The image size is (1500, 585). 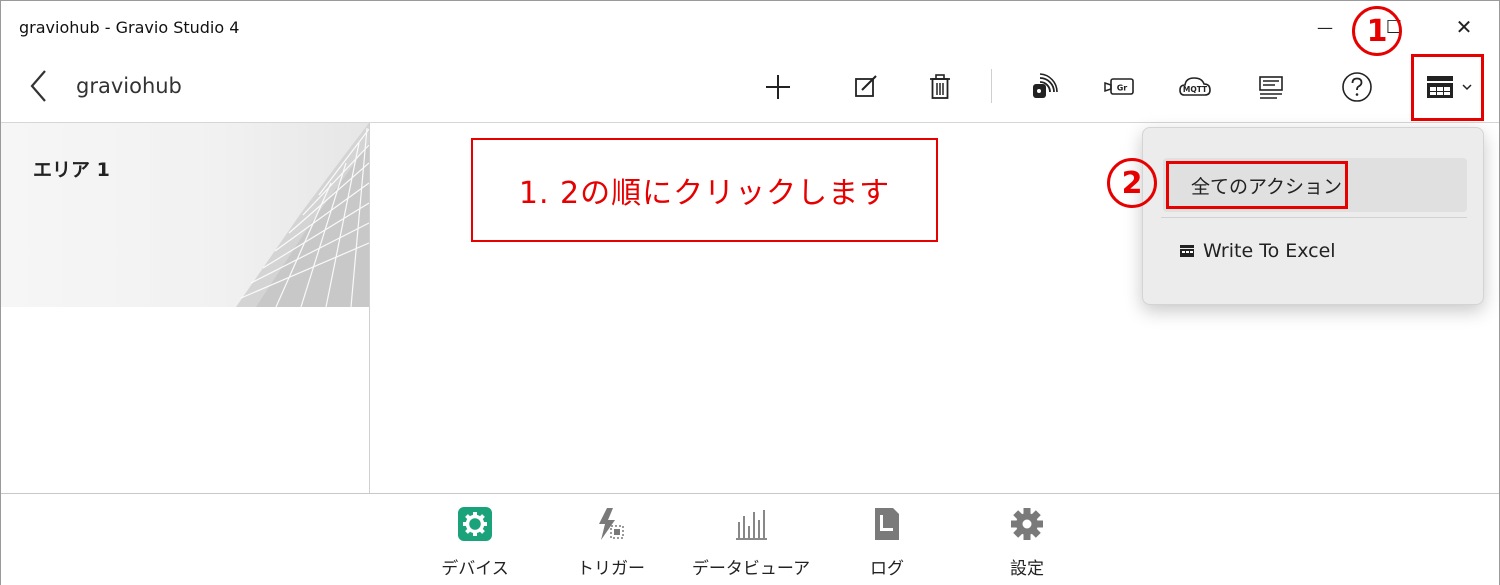 What do you see at coordinates (129, 86) in the screenshot?
I see `hub-title: graviohub` at bounding box center [129, 86].